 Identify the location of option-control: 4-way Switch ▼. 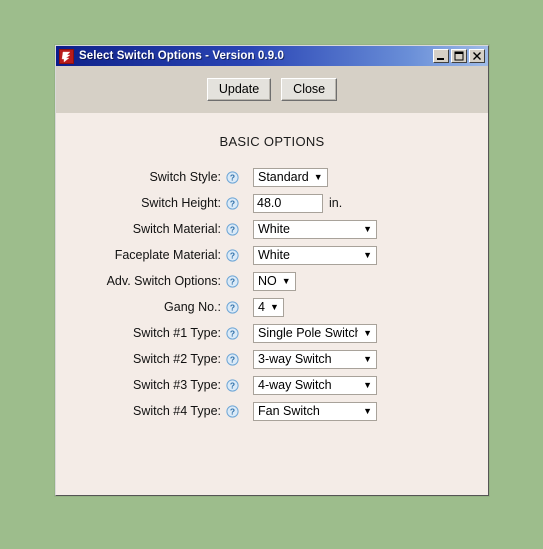
(363, 385).